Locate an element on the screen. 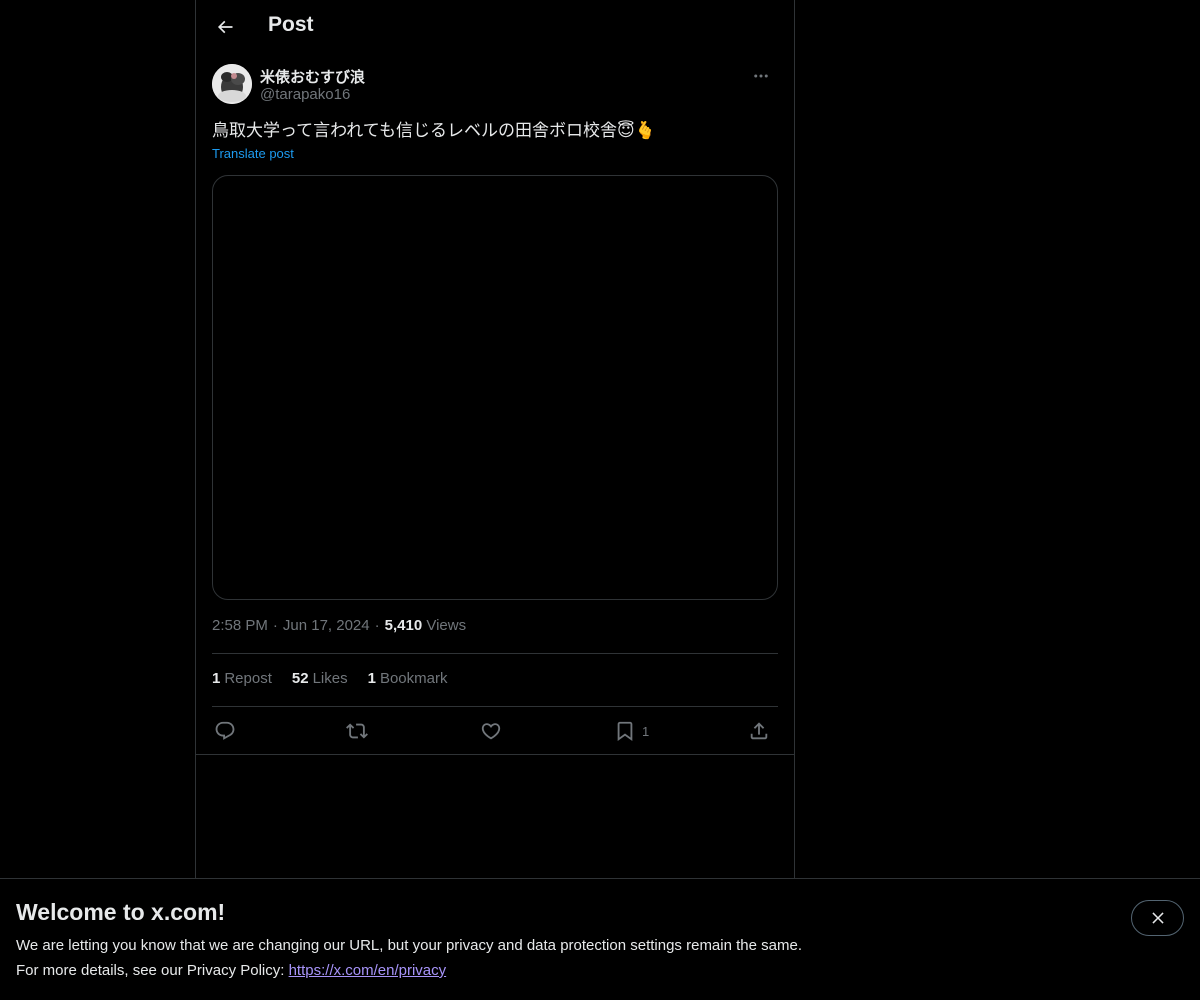 The width and height of the screenshot is (1200, 1000). banner-close-button is located at coordinates (1157, 918).